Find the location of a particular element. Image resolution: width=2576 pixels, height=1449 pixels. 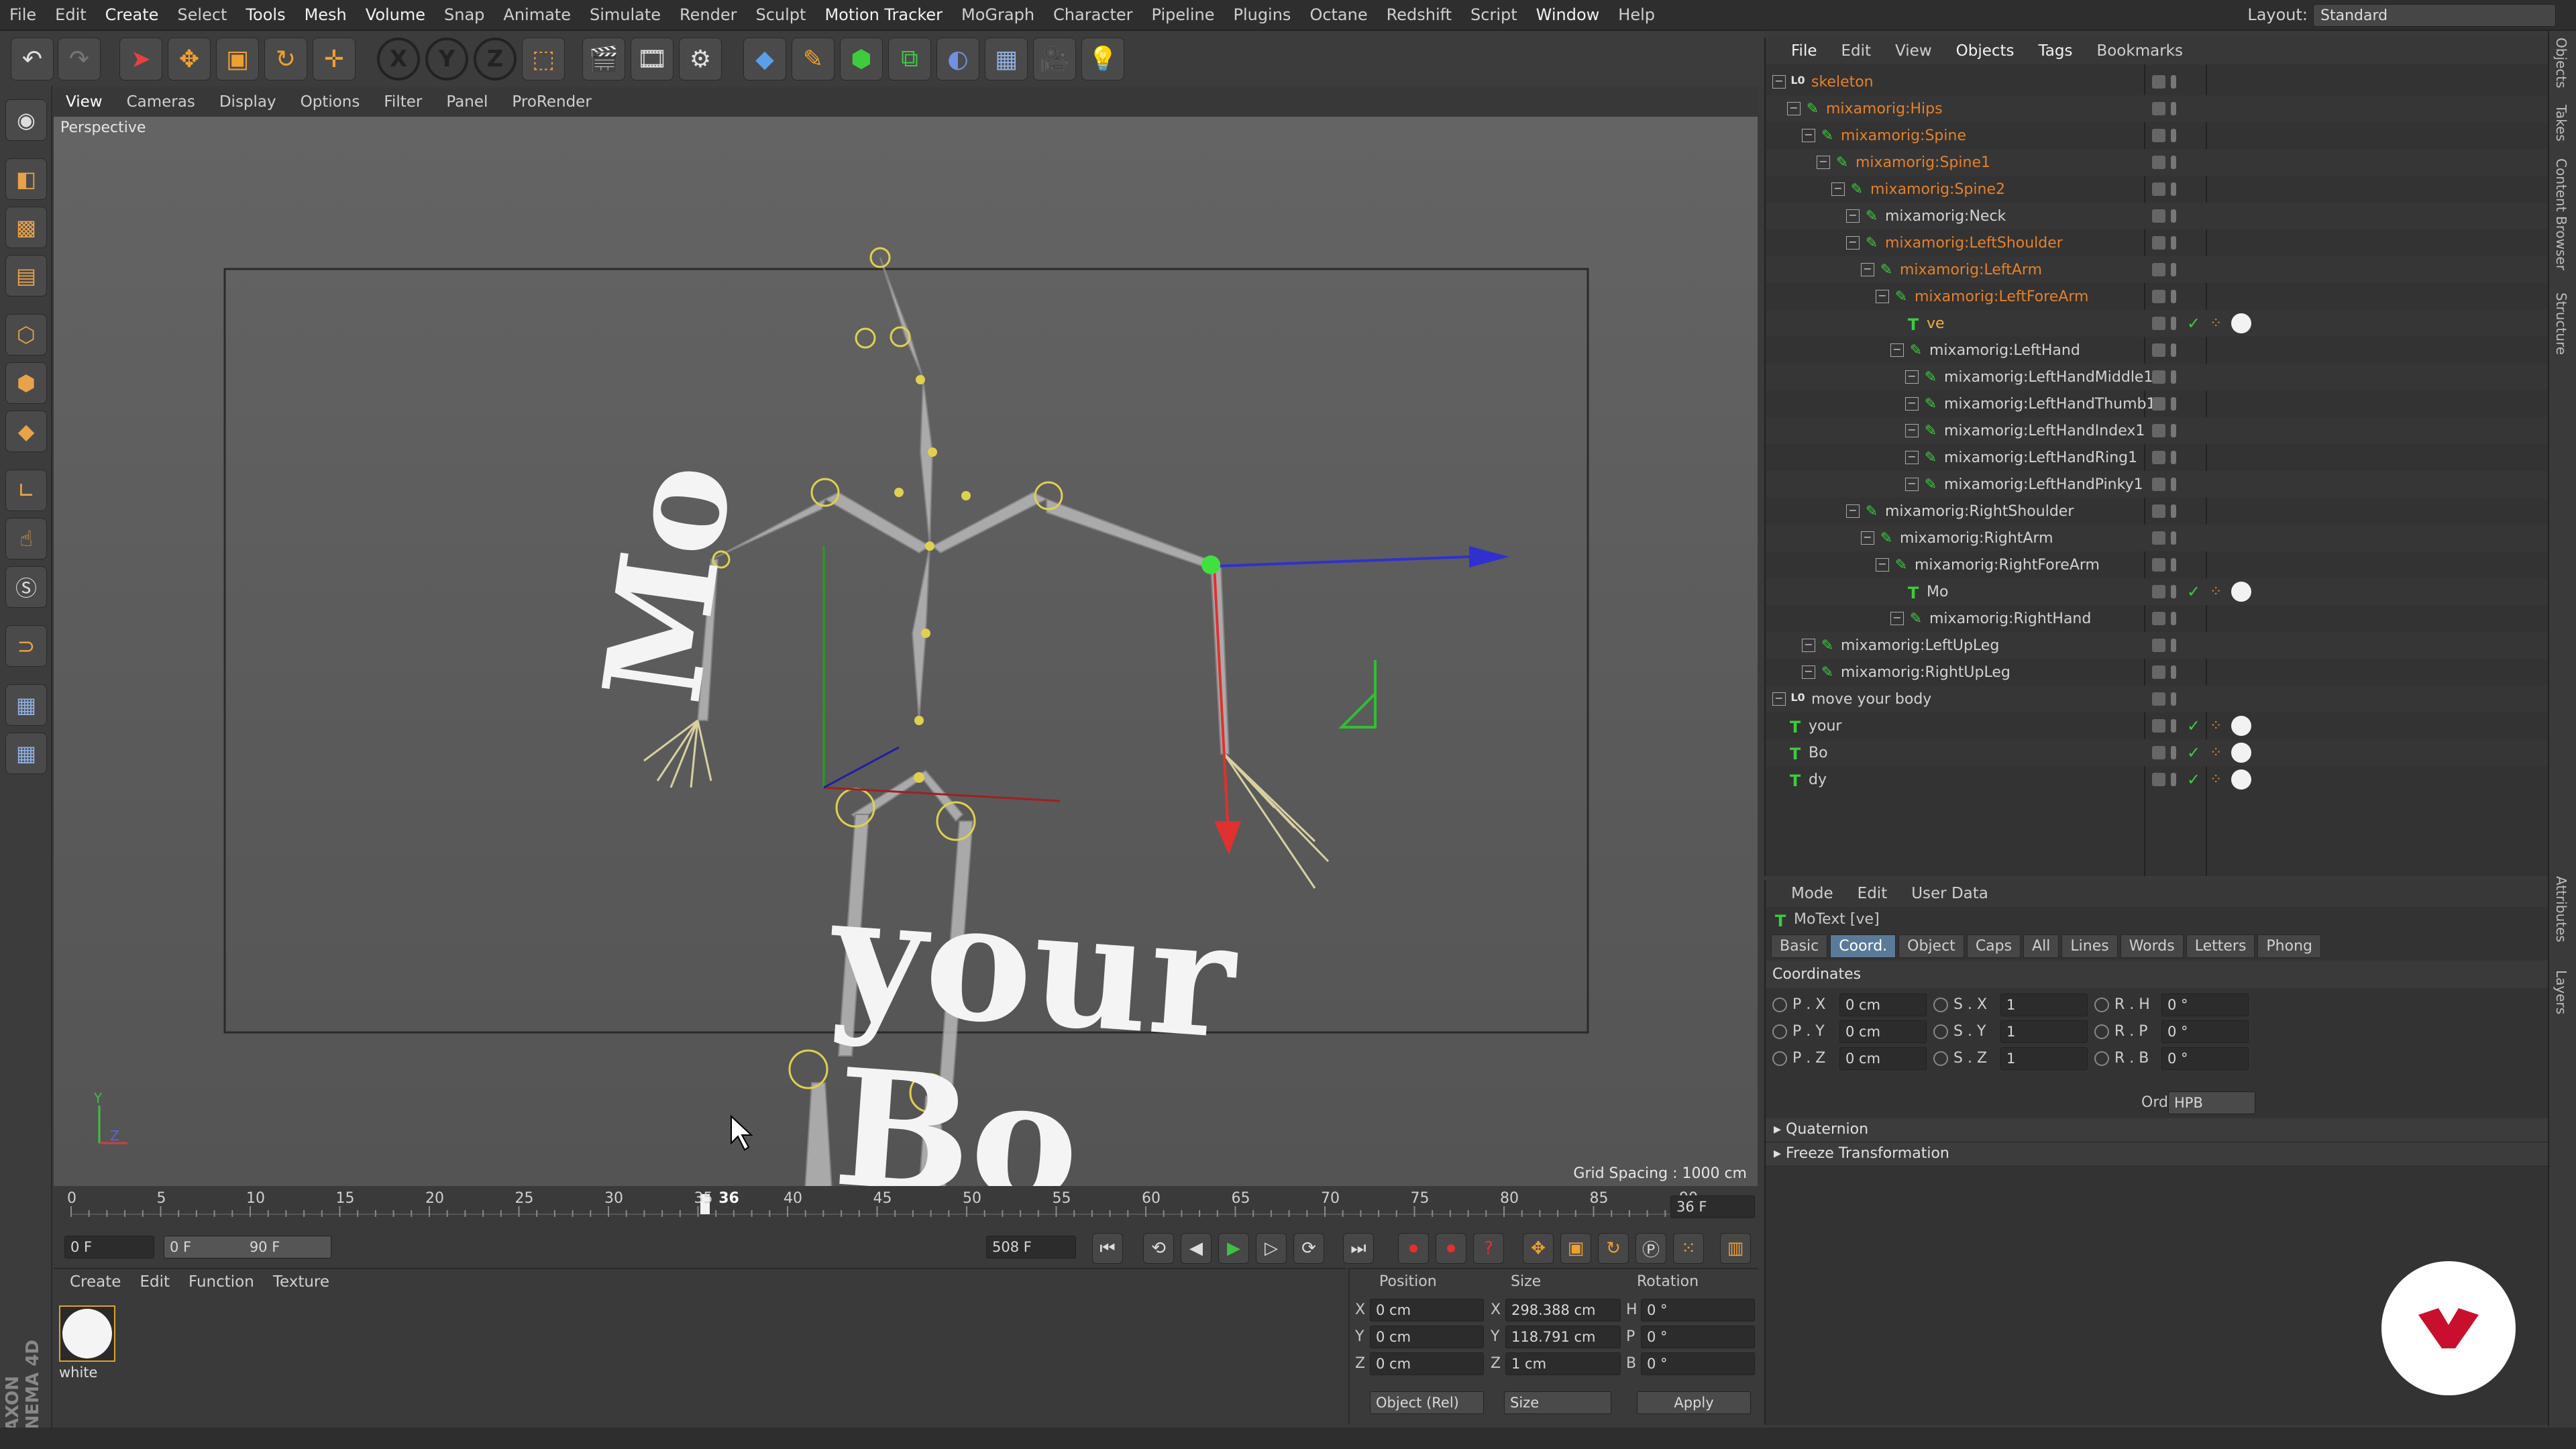

attr-menu-edit: Edit is located at coordinates (1872, 893).